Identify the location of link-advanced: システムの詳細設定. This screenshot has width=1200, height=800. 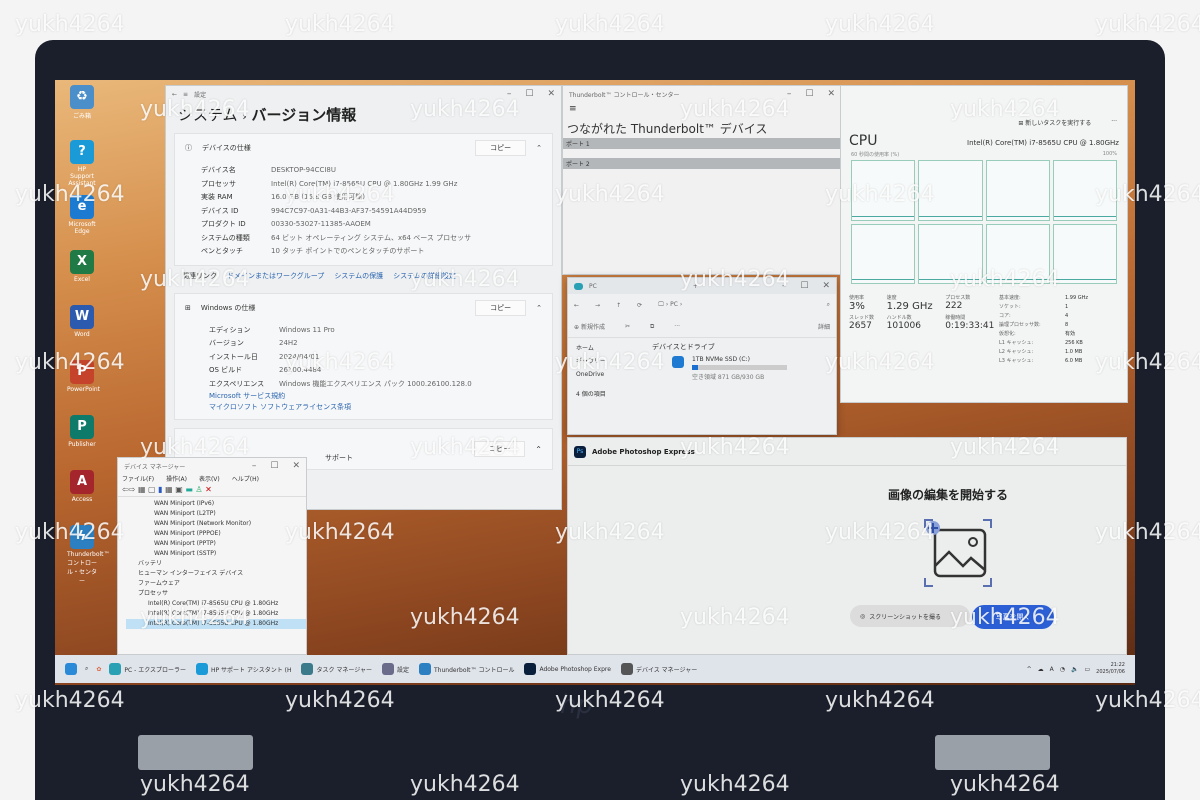
(424, 276).